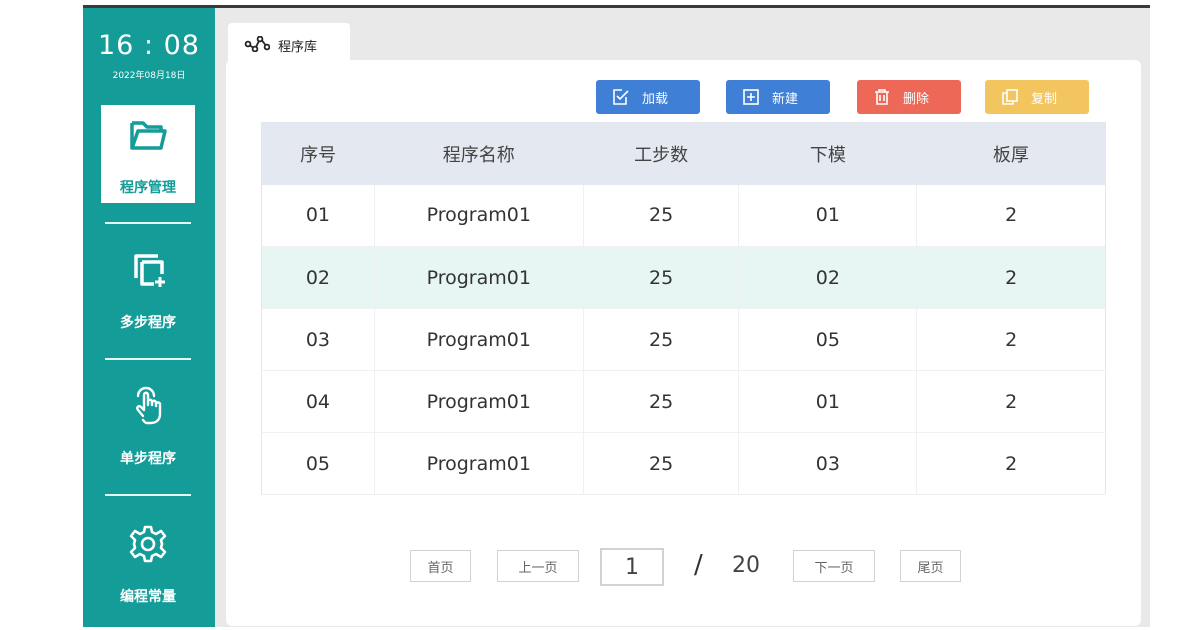 Image resolution: width=1200 pixels, height=630 pixels. Describe the element at coordinates (148, 323) in the screenshot. I see `sidebar-item-label: 多步程序` at that location.